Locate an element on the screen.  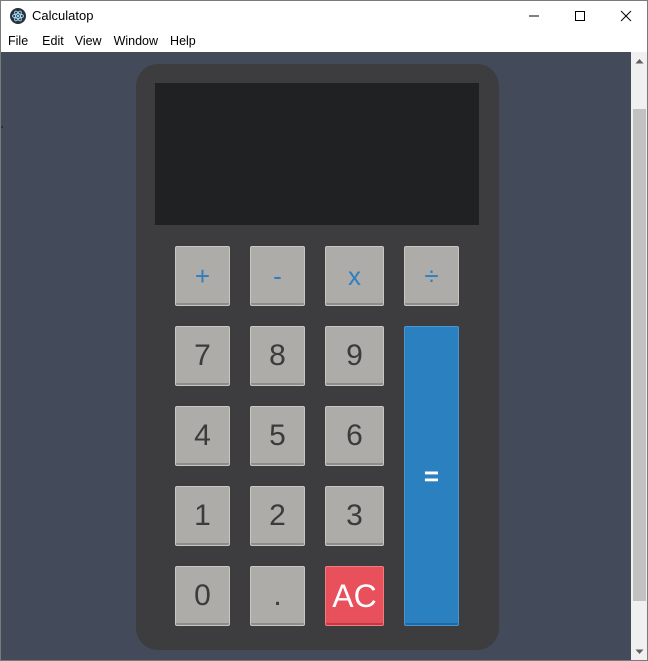
close-icon is located at coordinates (626, 16).